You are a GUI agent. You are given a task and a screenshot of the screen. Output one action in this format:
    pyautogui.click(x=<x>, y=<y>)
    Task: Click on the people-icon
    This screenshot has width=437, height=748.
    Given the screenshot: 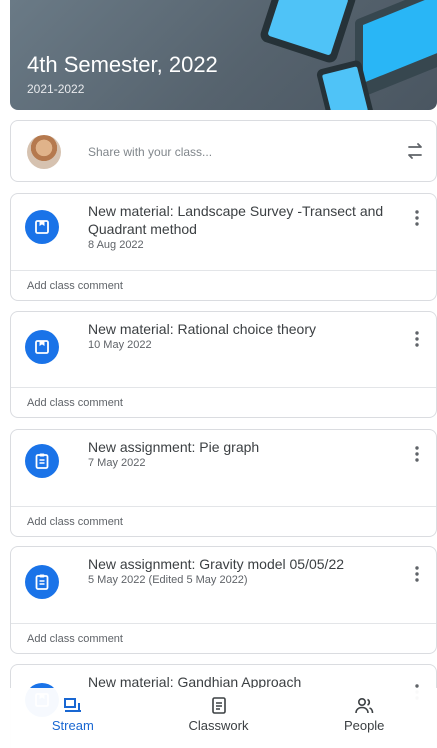 What is the action you would take?
    pyautogui.click(x=364, y=705)
    